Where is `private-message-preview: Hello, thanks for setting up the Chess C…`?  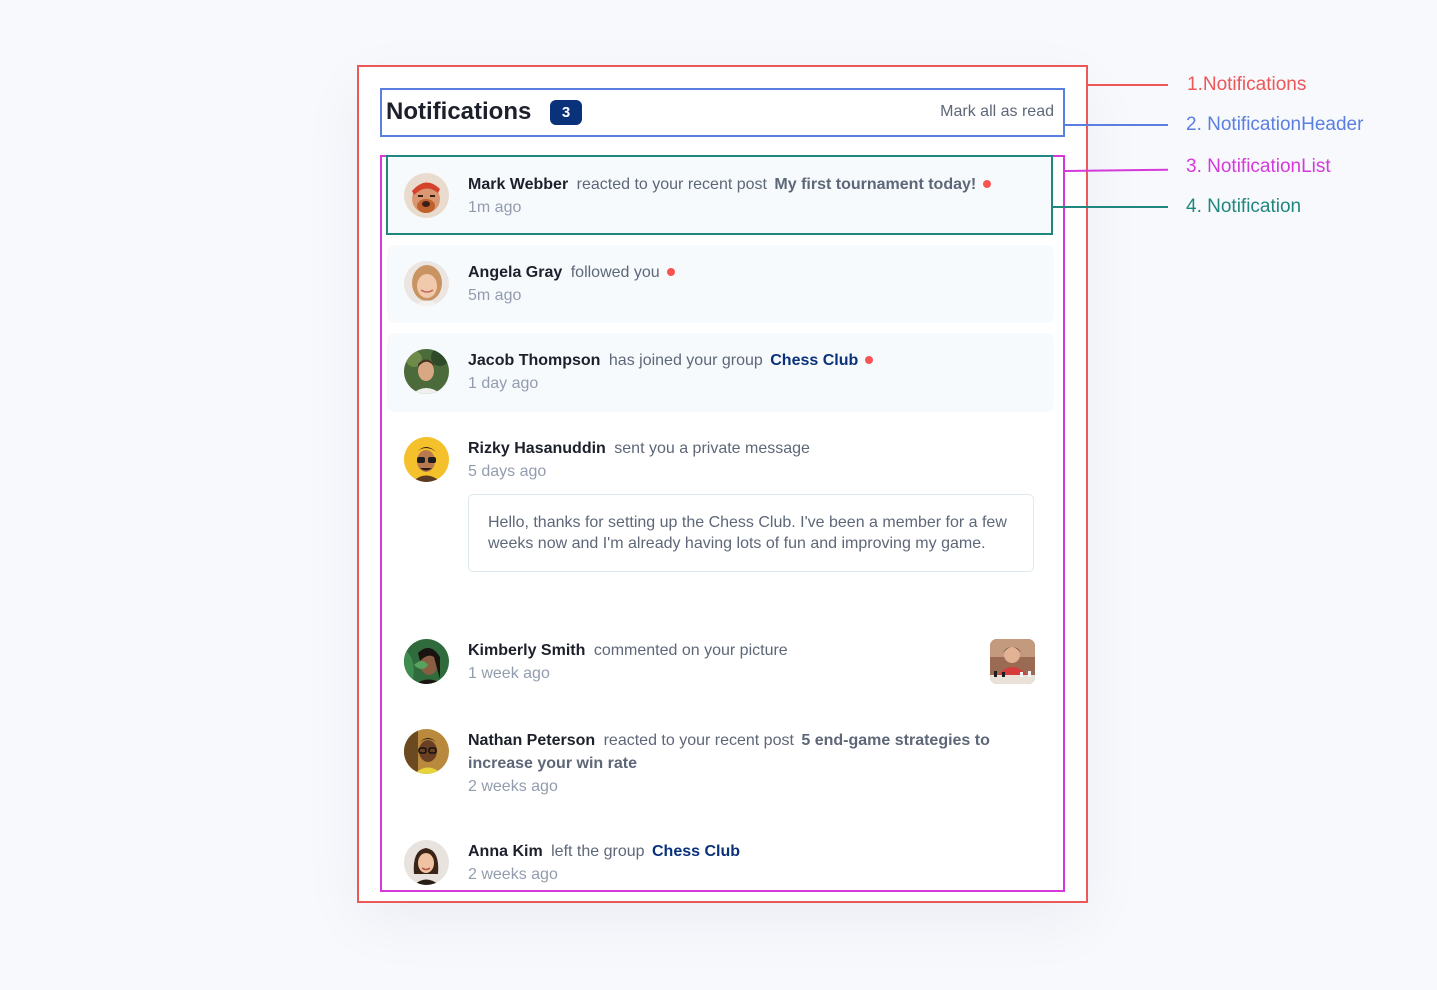
private-message-preview: Hello, thanks for setting up the Chess C… is located at coordinates (751, 533).